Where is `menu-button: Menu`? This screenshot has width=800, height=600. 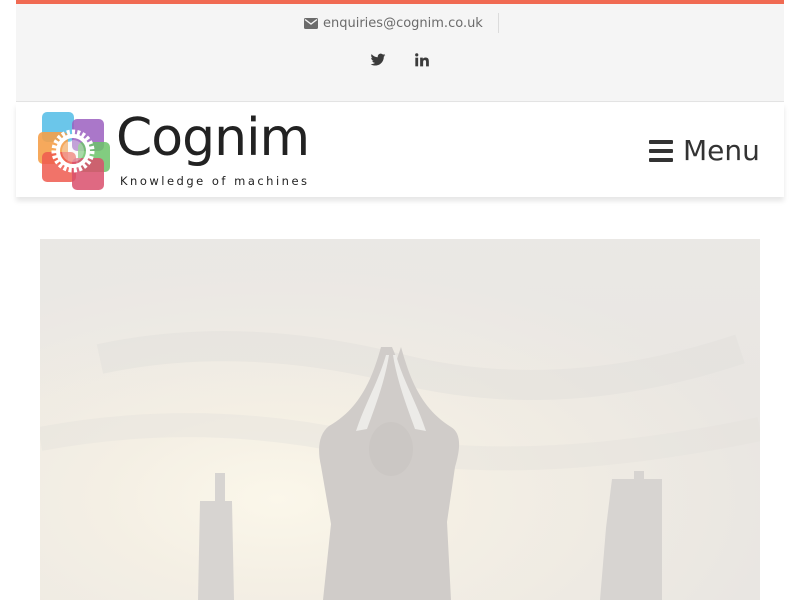
menu-button: Menu is located at coordinates (704, 151).